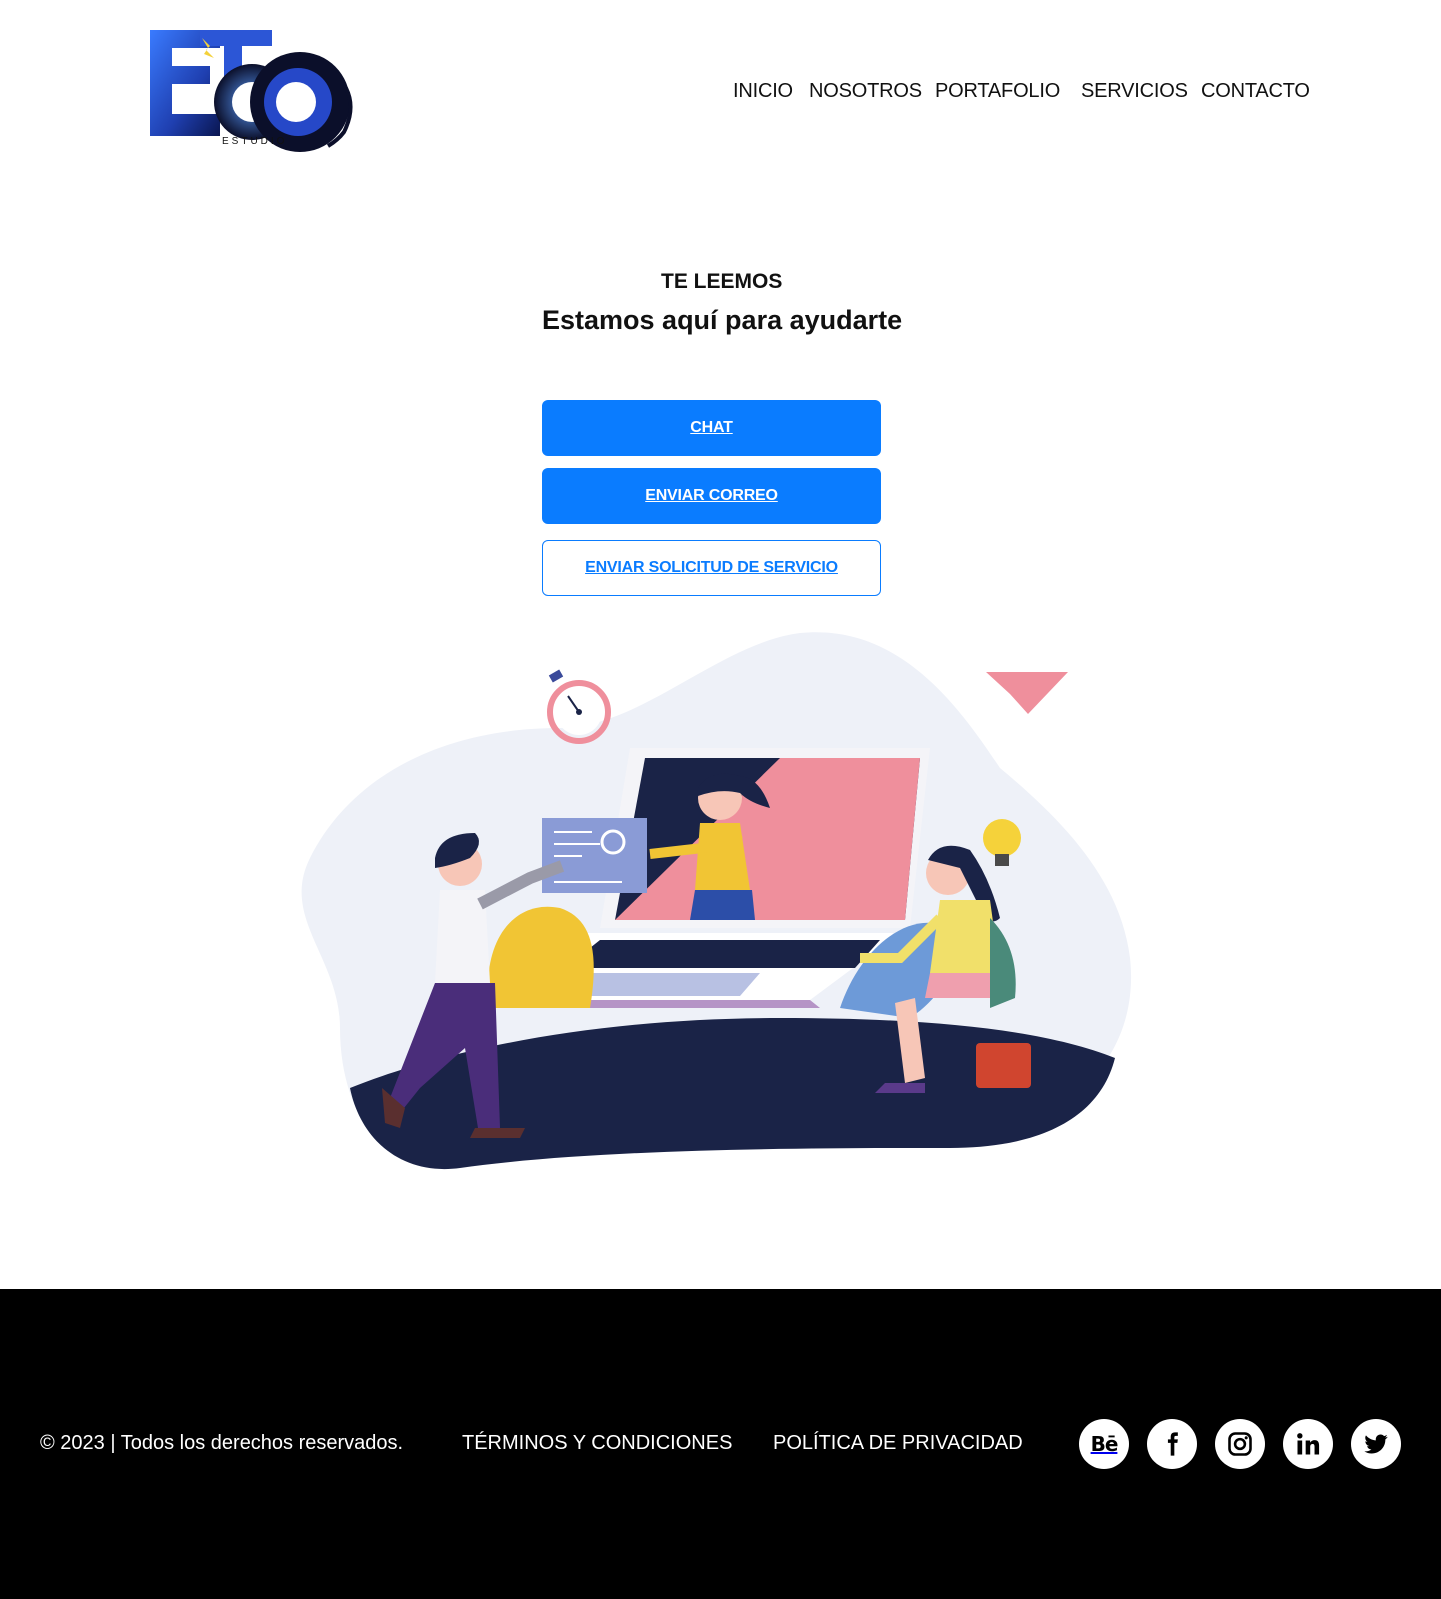 This screenshot has height=1599, width=1441. What do you see at coordinates (1134, 91) in the screenshot?
I see `nav-item-servicios: SERVICIOS` at bounding box center [1134, 91].